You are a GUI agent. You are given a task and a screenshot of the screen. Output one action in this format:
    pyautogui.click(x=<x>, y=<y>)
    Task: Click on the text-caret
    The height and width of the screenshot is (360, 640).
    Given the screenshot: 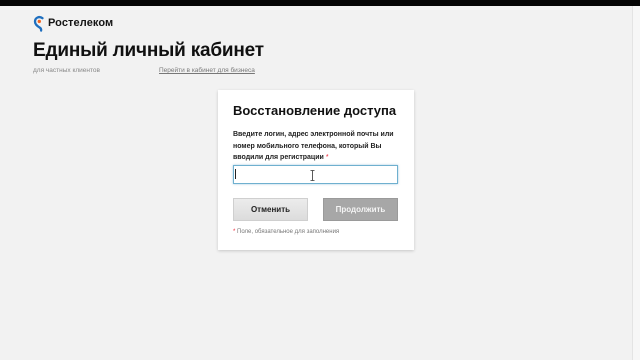 What is the action you would take?
    pyautogui.click(x=235, y=174)
    